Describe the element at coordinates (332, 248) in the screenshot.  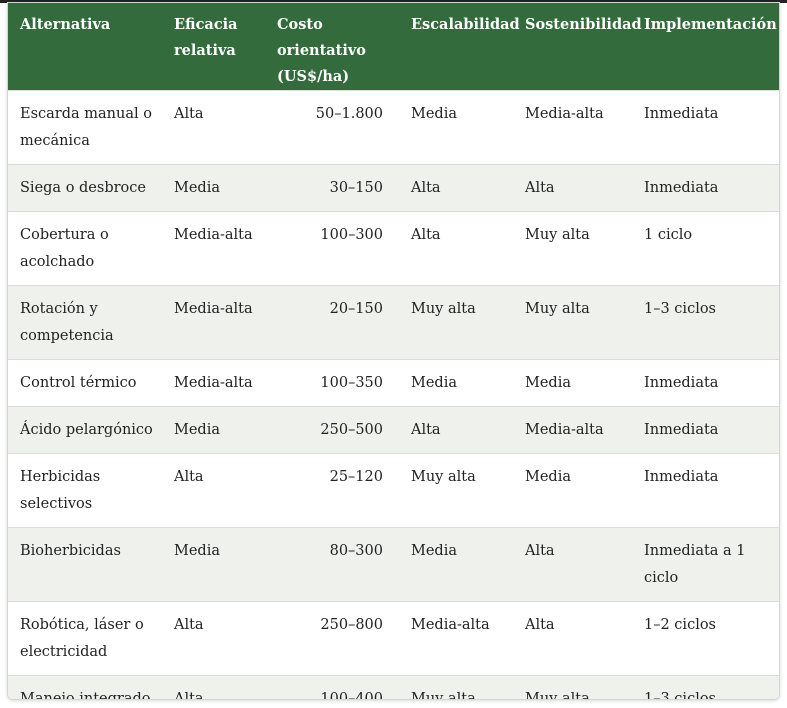
I see `cell-costo: 100–300` at that location.